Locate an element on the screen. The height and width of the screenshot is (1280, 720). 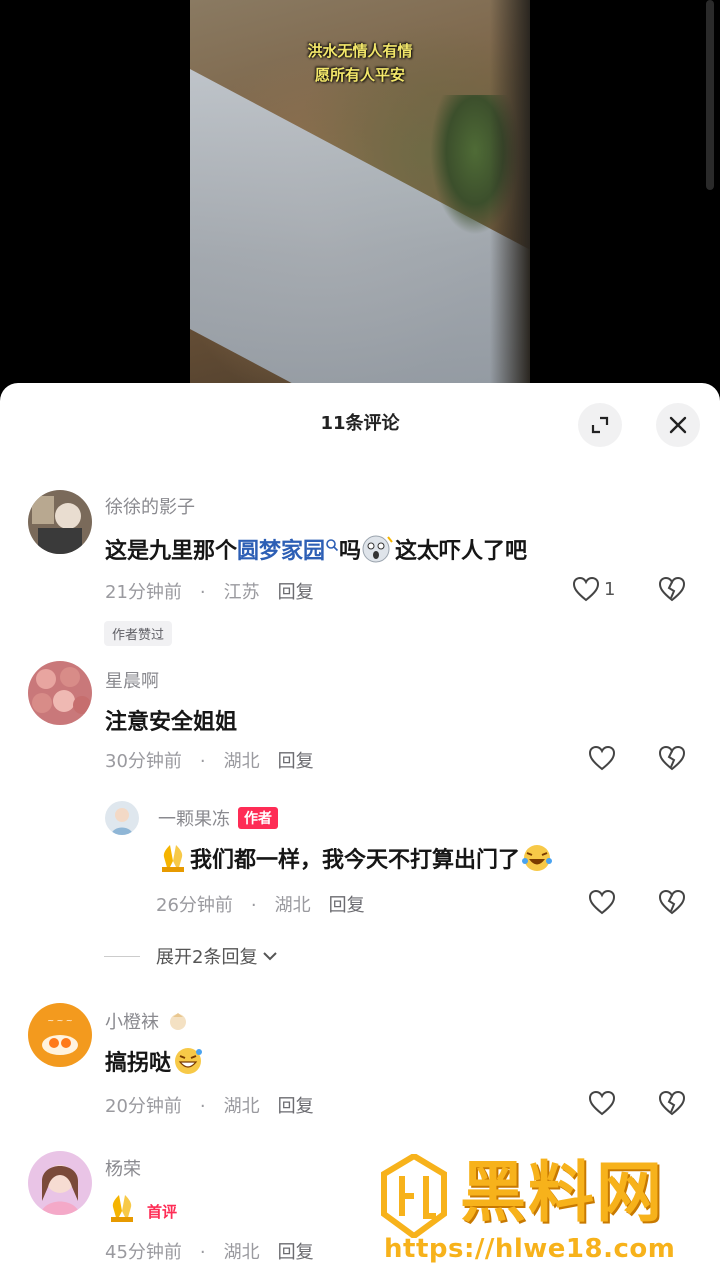
search-icon is located at coordinates (332, 545).